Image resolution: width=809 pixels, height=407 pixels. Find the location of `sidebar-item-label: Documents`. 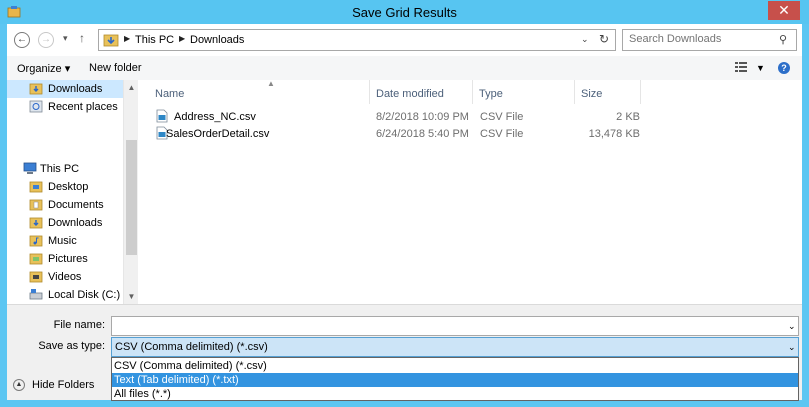

sidebar-item-label: Documents is located at coordinates (76, 205).